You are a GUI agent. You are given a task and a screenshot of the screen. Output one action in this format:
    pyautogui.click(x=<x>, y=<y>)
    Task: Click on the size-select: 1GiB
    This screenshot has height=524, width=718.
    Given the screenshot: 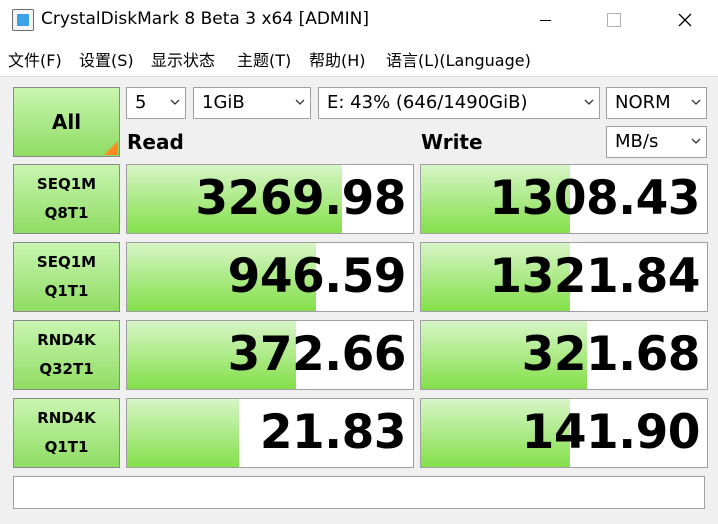 What is the action you would take?
    pyautogui.click(x=252, y=103)
    